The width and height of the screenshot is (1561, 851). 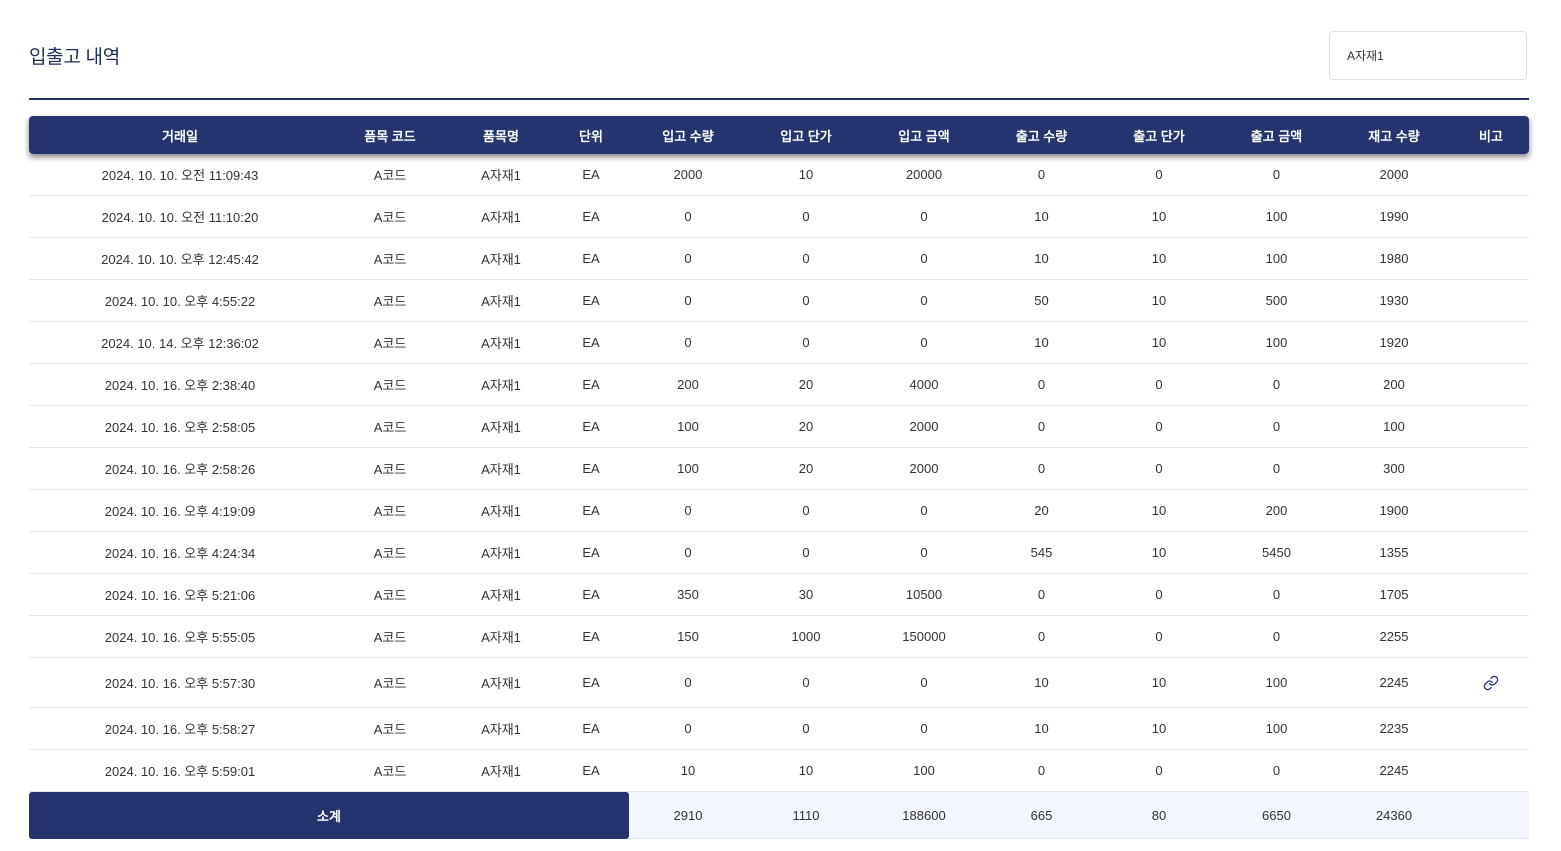 I want to click on subtotal-out-qty: 665, so click(x=1041, y=815).